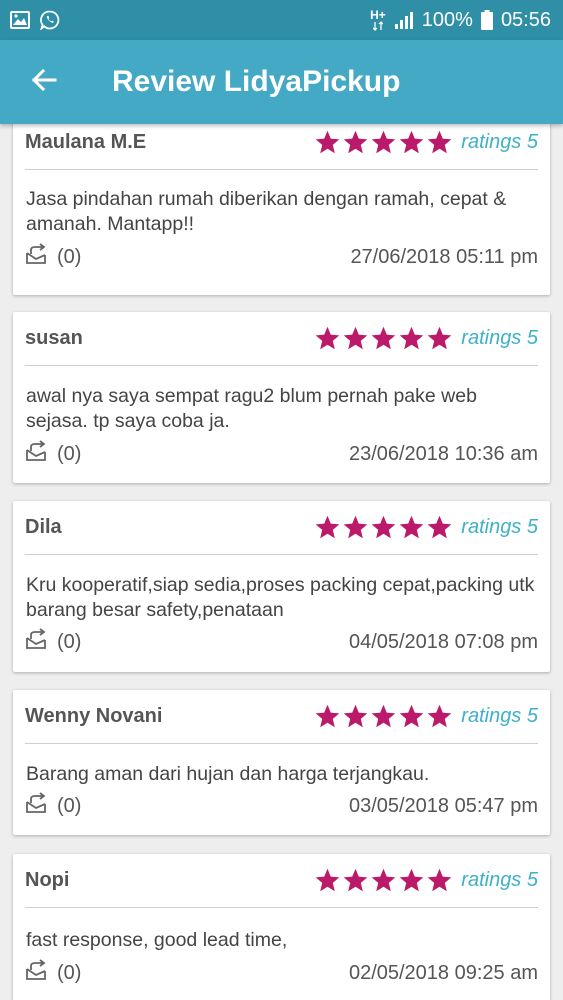 The height and width of the screenshot is (1000, 563). I want to click on battery-icon, so click(486, 20).